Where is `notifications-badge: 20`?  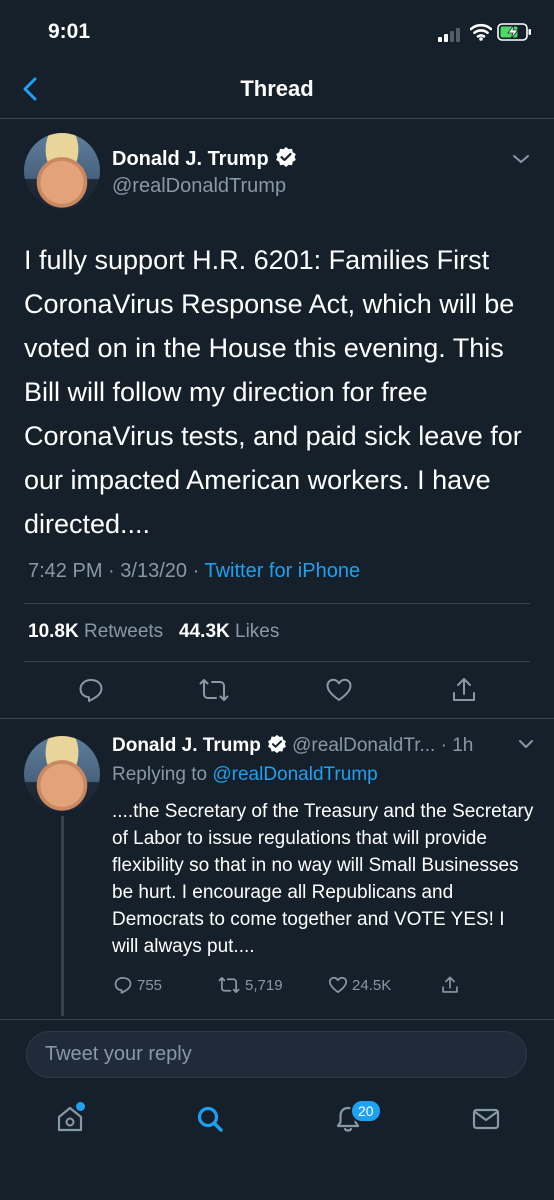
notifications-badge: 20 is located at coordinates (366, 1111).